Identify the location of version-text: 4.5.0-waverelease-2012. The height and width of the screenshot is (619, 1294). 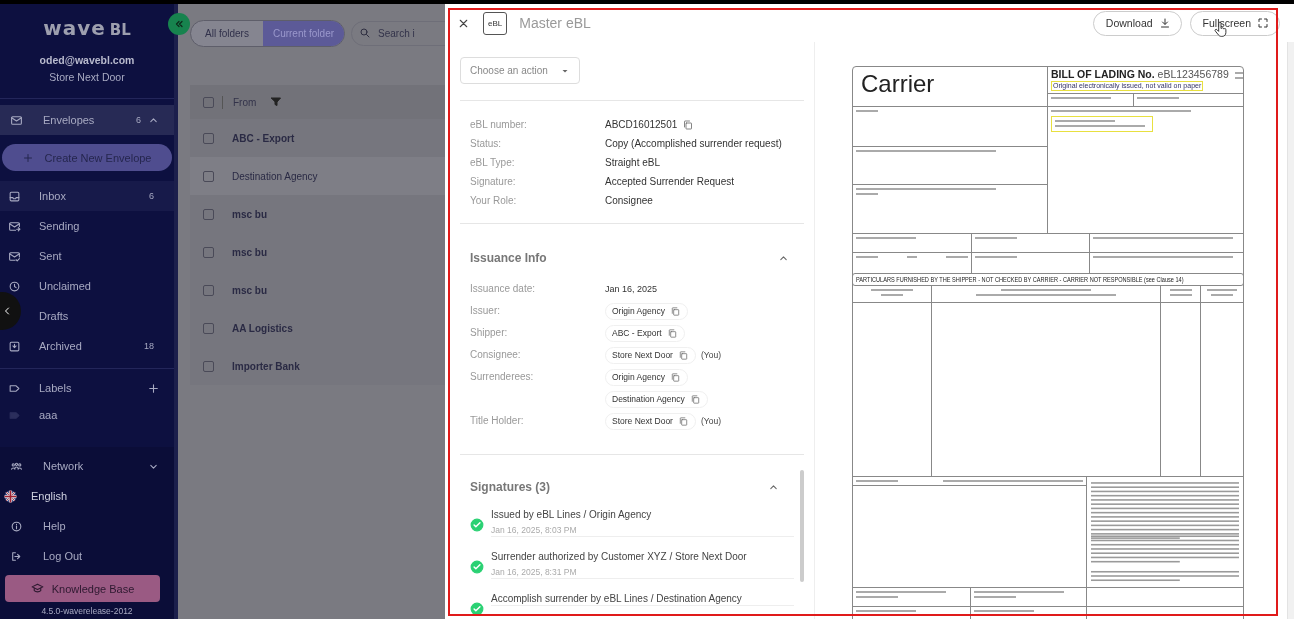
(87, 611).